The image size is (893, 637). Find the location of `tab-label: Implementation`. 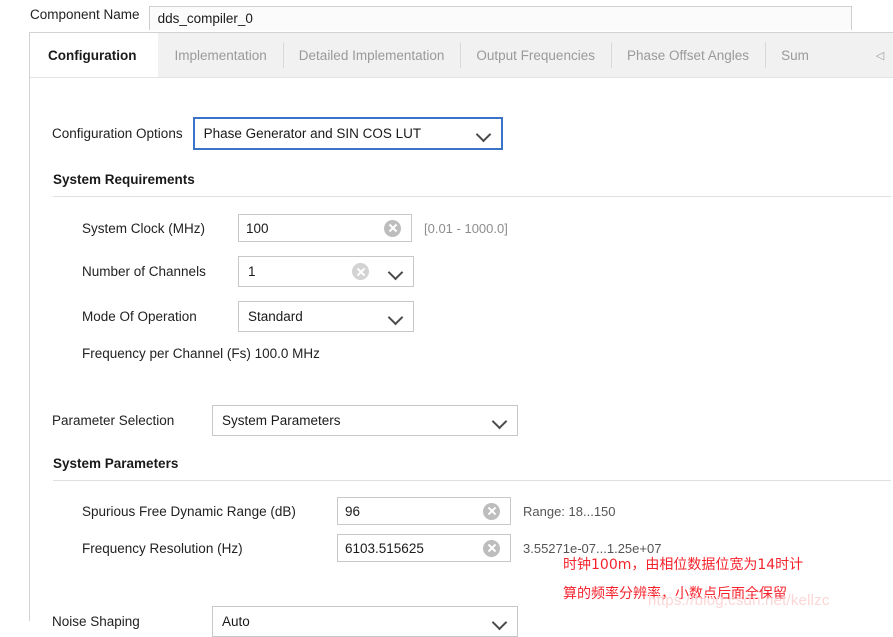

tab-label: Implementation is located at coordinates (220, 55).